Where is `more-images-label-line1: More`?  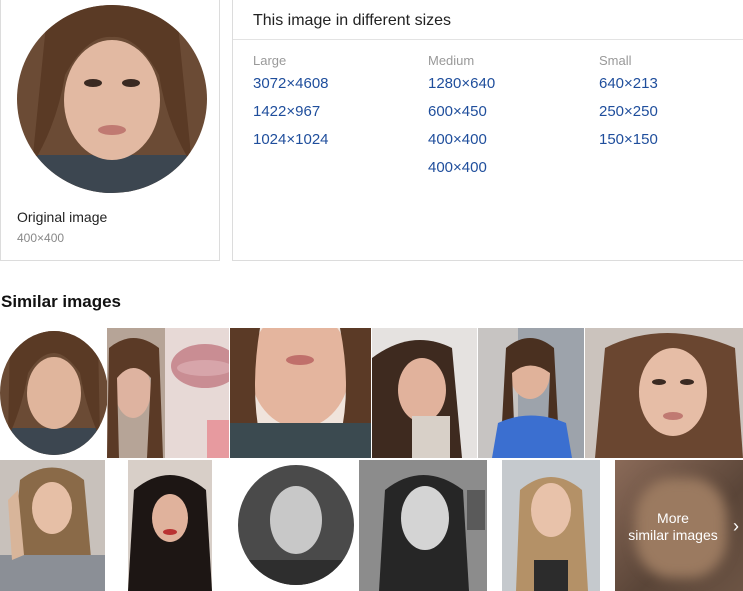
more-images-label-line1: More is located at coordinates (673, 518).